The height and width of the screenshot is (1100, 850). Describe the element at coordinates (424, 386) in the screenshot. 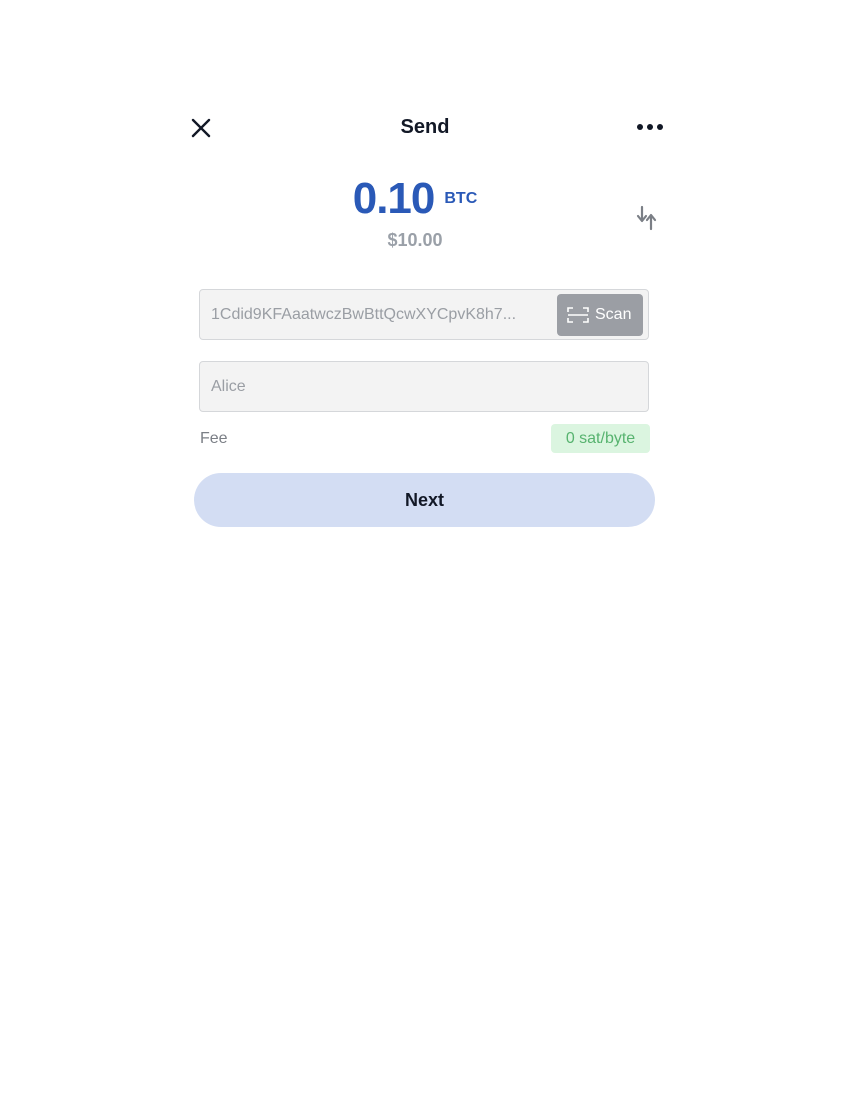

I see `note-field: Alice` at that location.